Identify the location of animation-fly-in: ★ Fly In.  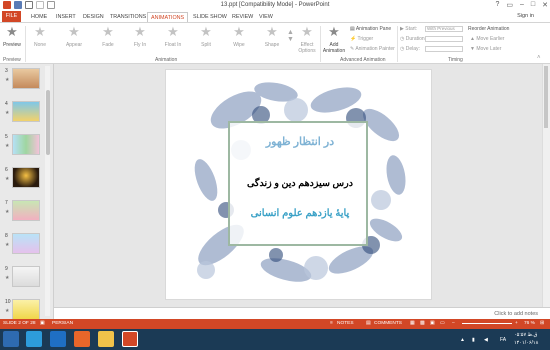
(140, 36).